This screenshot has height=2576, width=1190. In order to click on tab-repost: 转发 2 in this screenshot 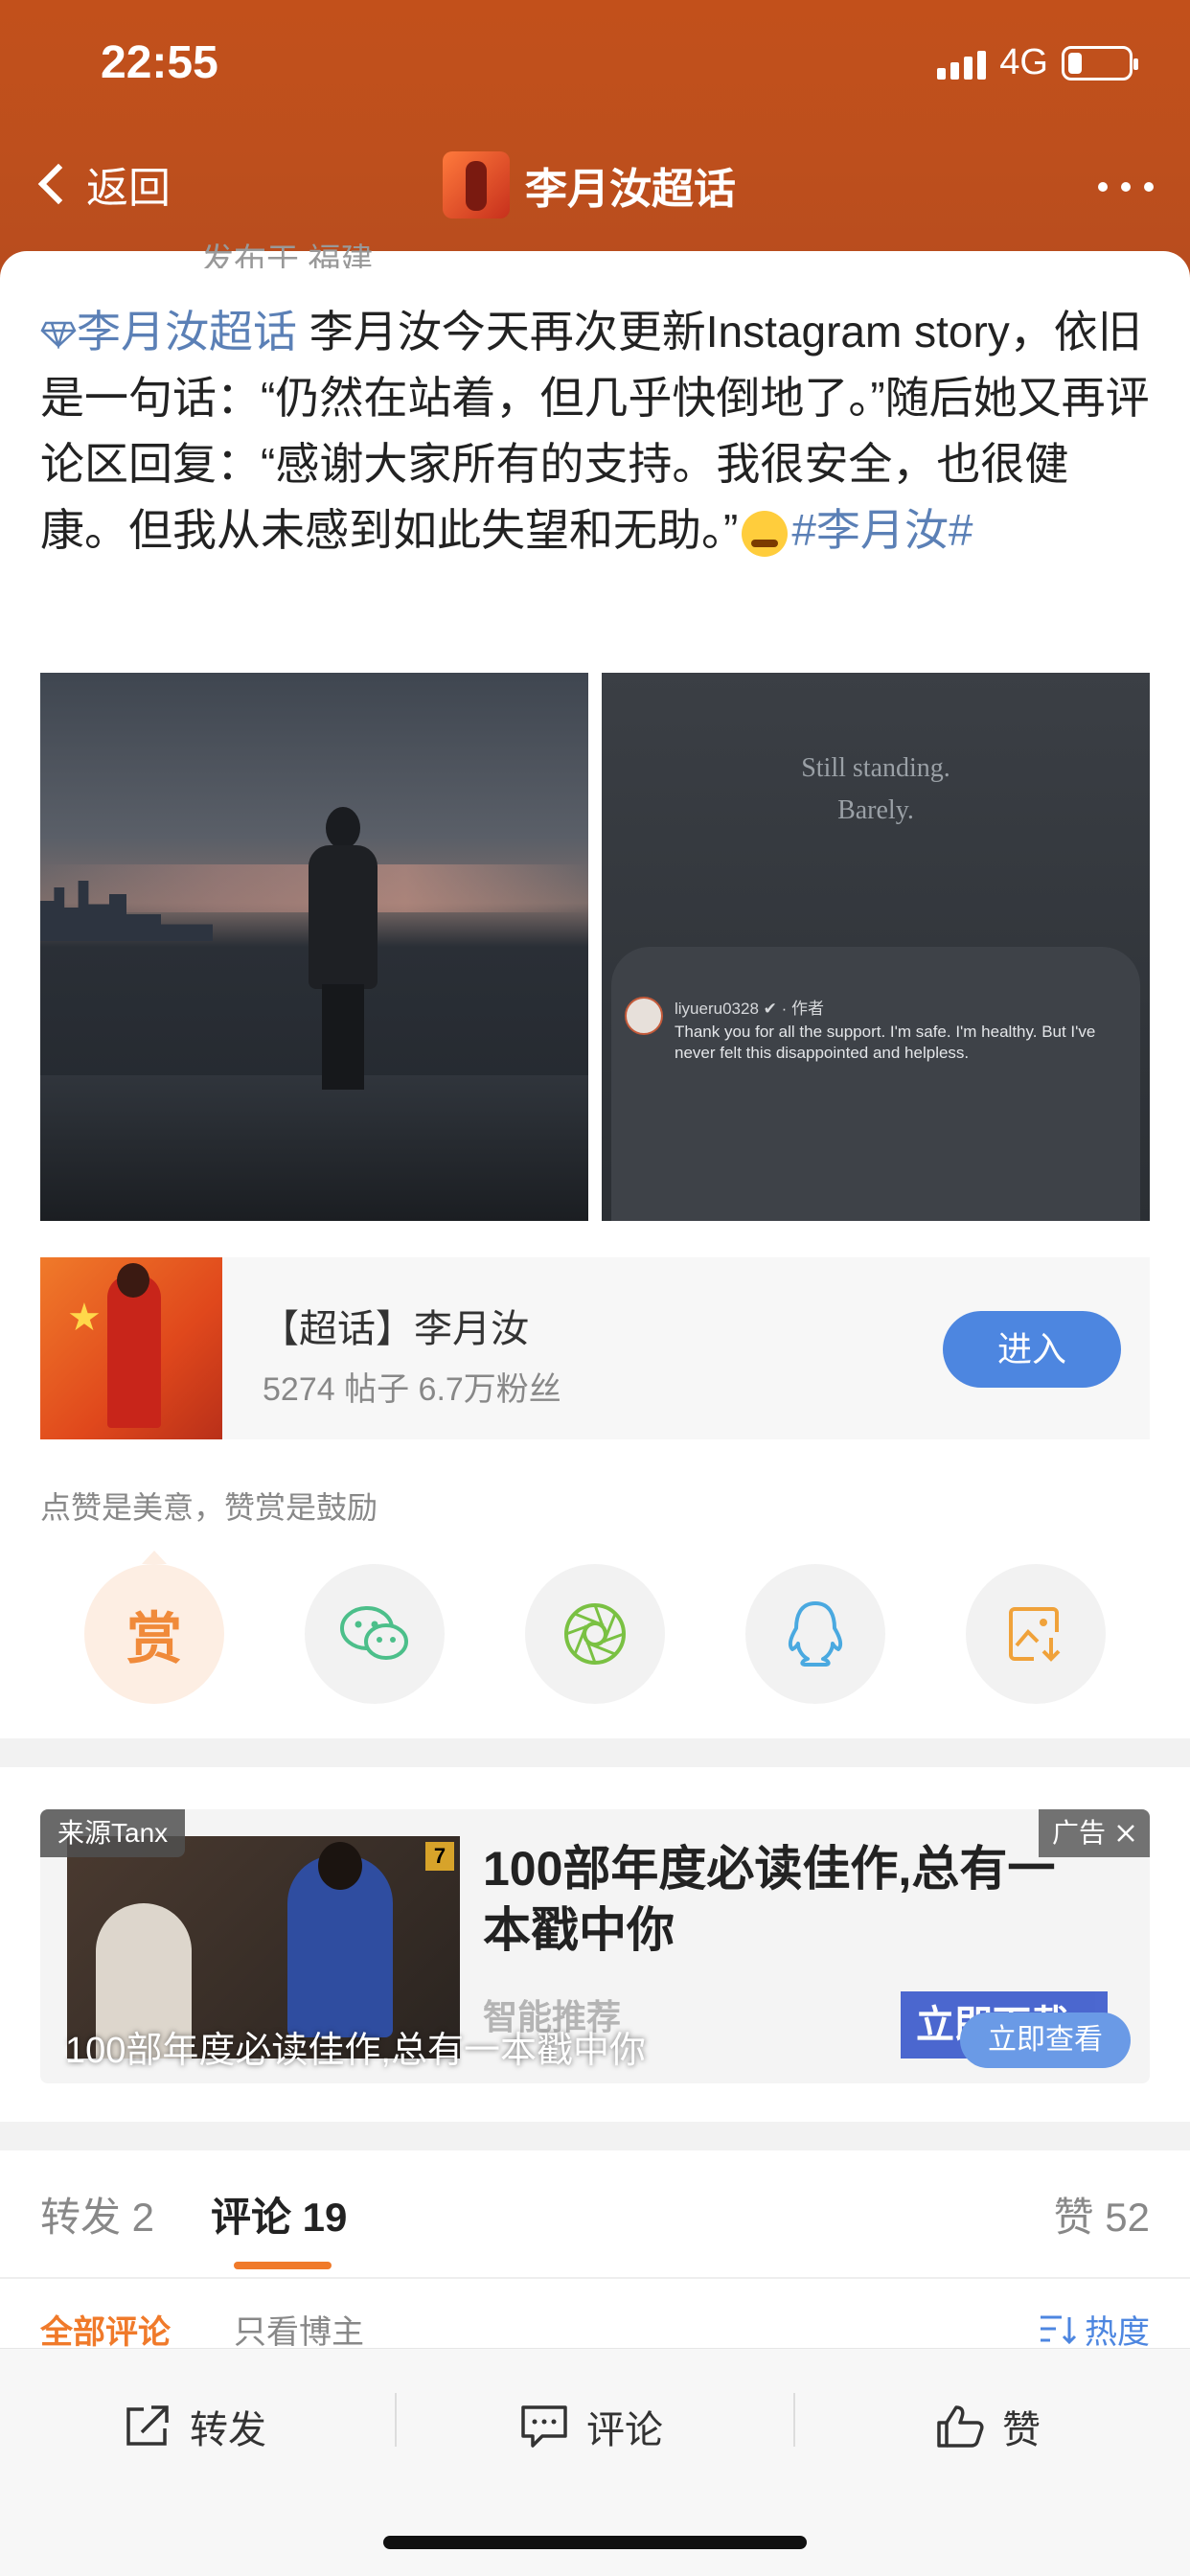, I will do `click(97, 2214)`.